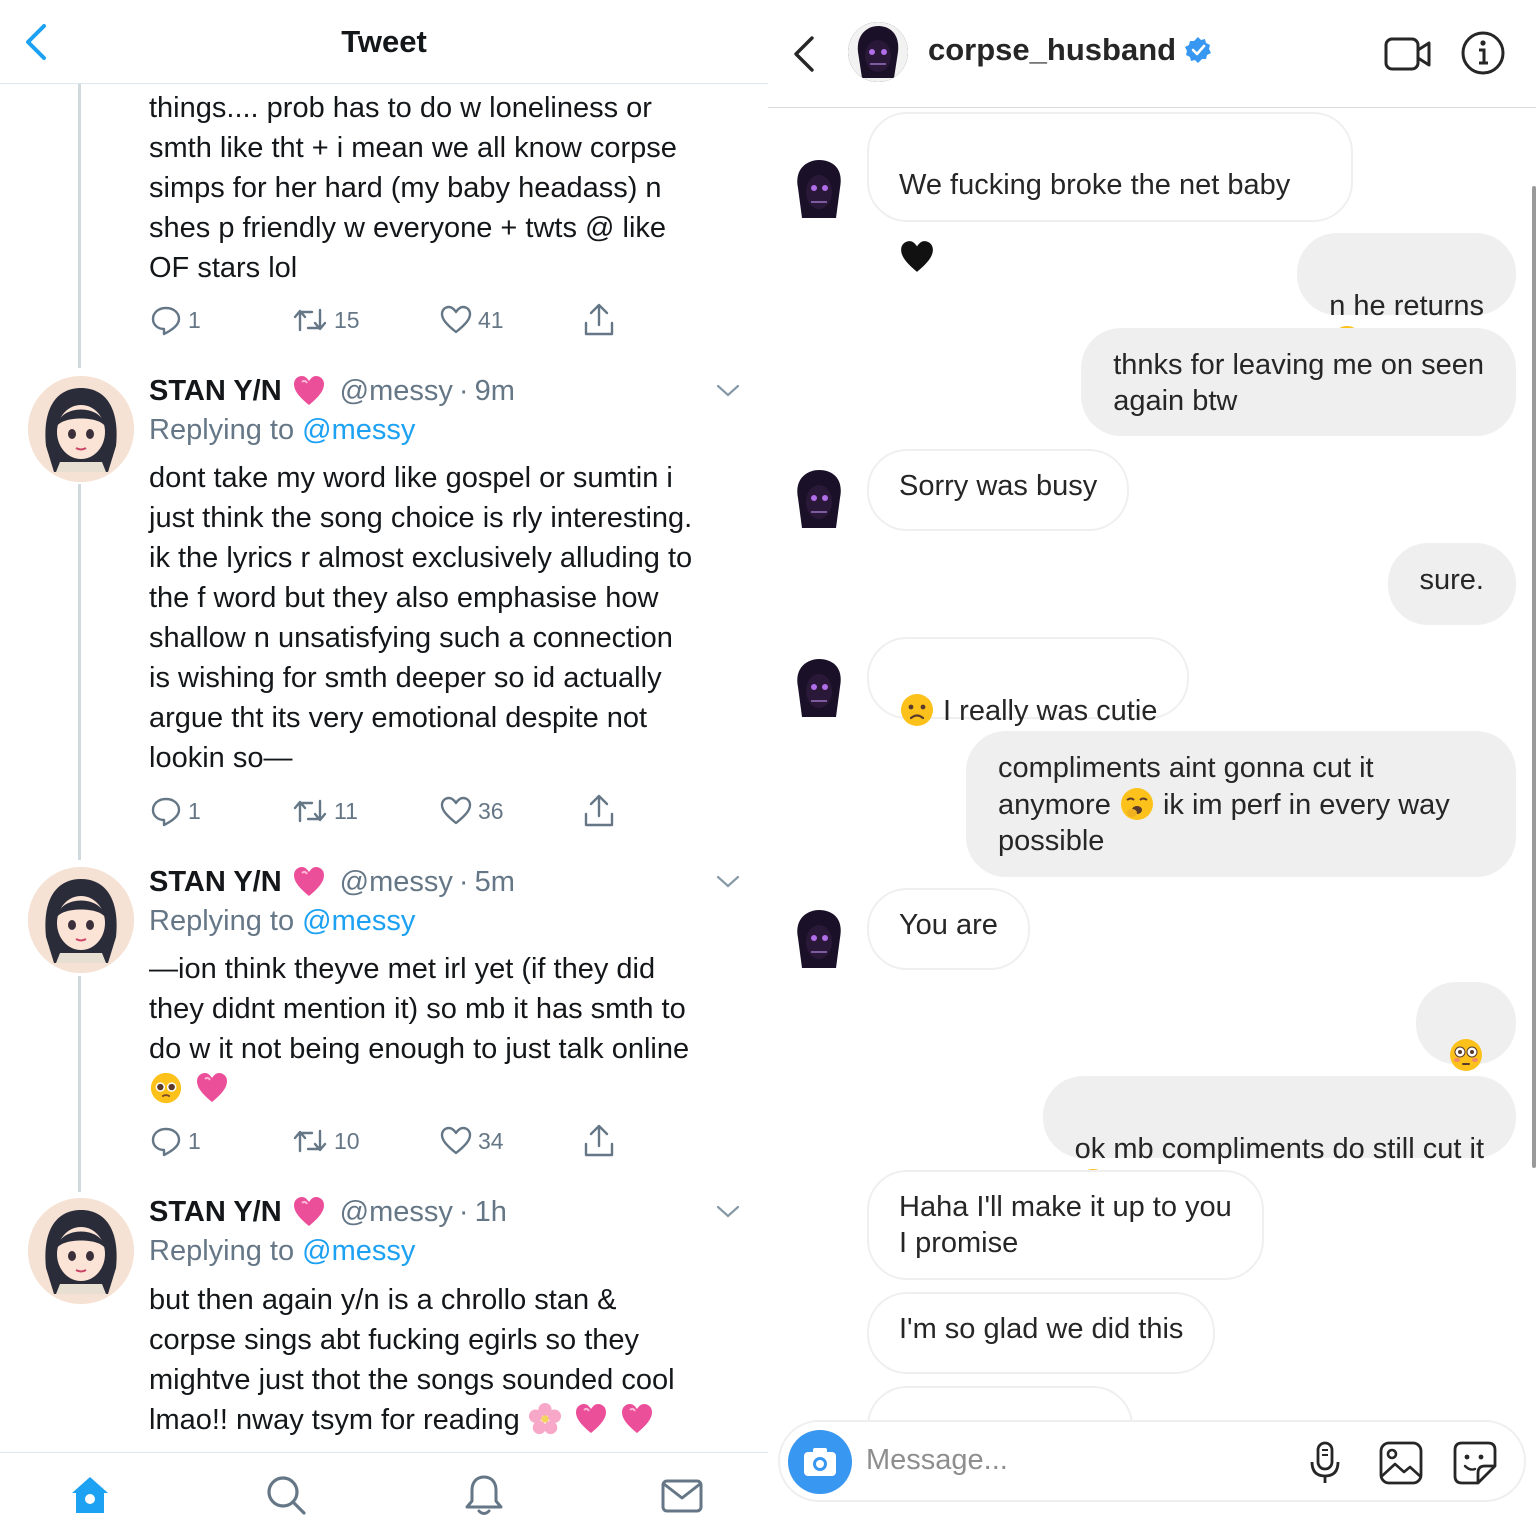  I want to click on tweet-actions: 1 11 36, so click(390, 811).